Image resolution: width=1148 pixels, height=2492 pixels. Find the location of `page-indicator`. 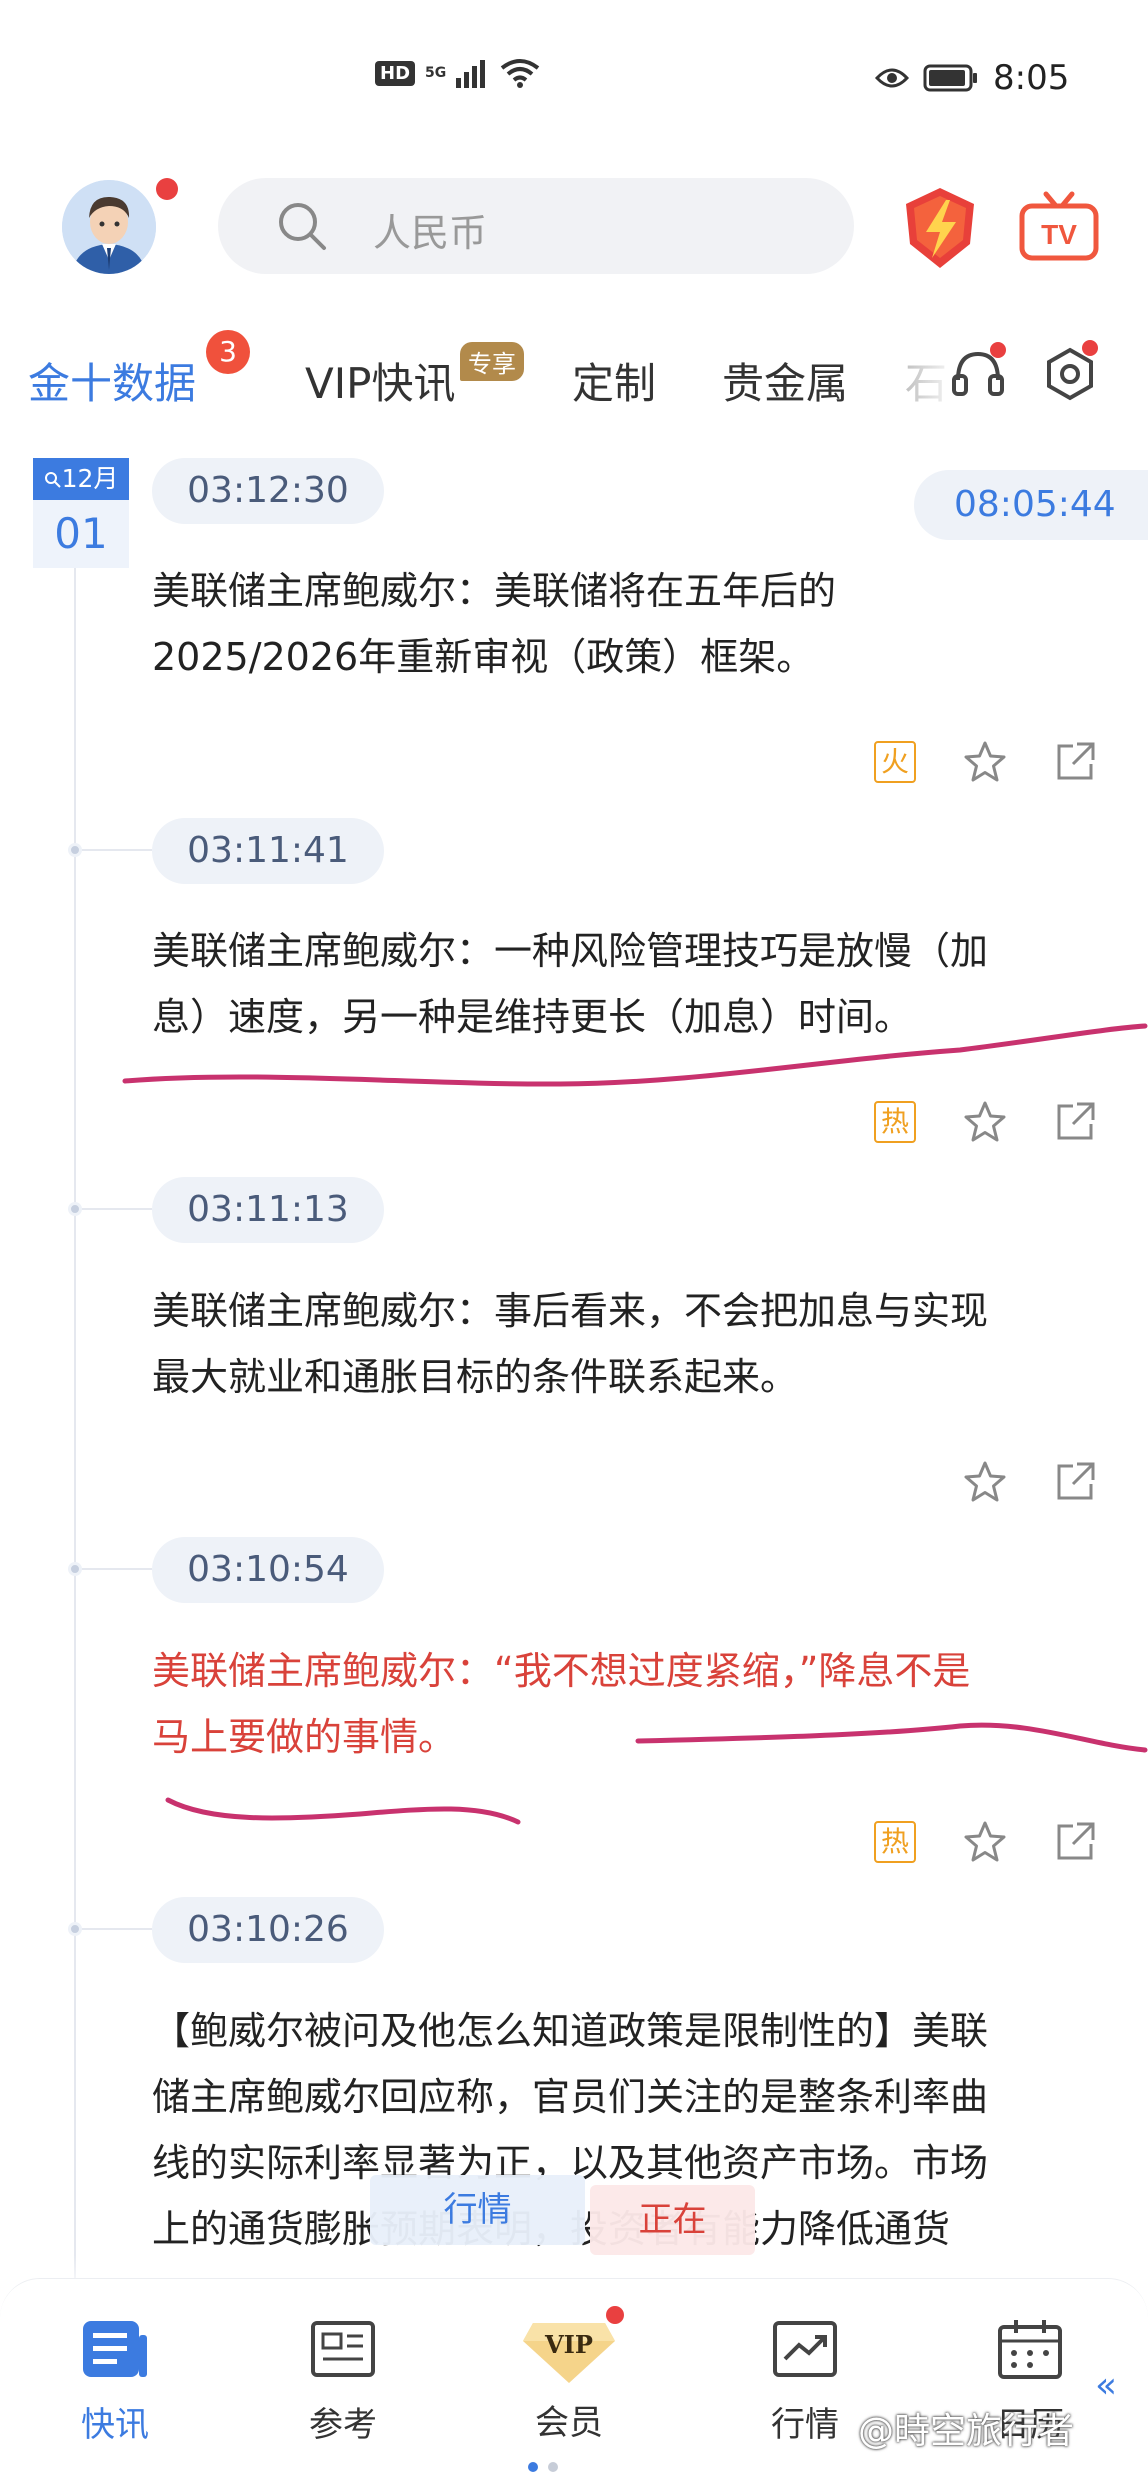

page-indicator is located at coordinates (543, 2467).